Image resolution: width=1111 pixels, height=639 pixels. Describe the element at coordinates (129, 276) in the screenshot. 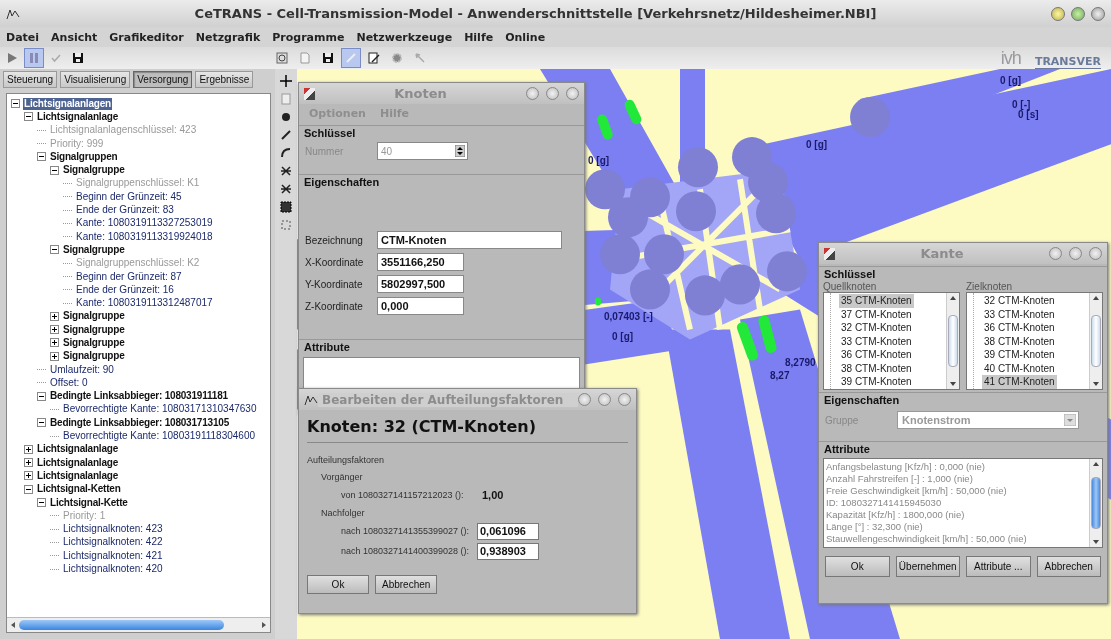

I see `tree-item: Beginn der Grünzeit: 87` at that location.